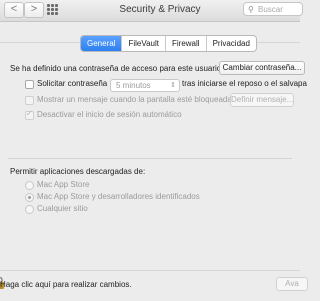 Image resolution: width=320 pixels, height=301 pixels. What do you see at coordinates (150, 158) in the screenshot?
I see `section-divider` at bounding box center [150, 158].